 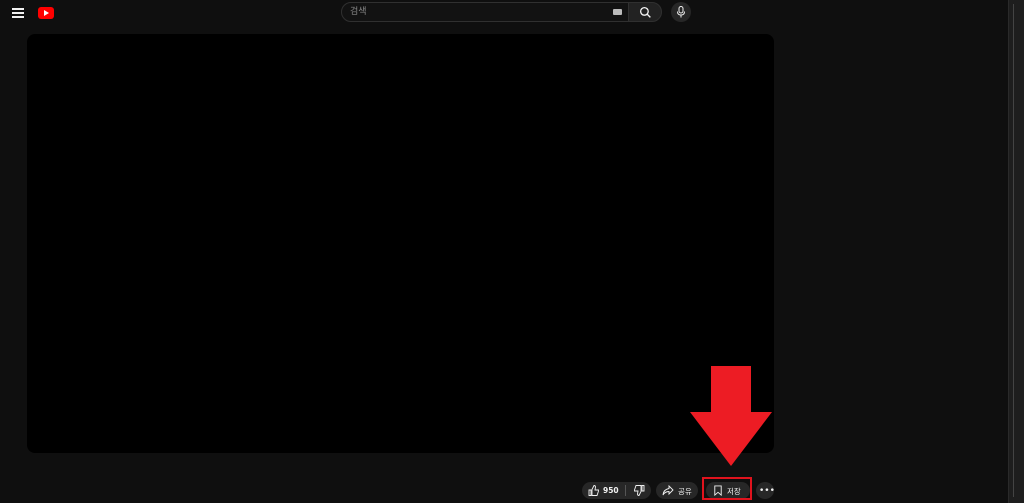 I want to click on like-count: 950, so click(x=611, y=490).